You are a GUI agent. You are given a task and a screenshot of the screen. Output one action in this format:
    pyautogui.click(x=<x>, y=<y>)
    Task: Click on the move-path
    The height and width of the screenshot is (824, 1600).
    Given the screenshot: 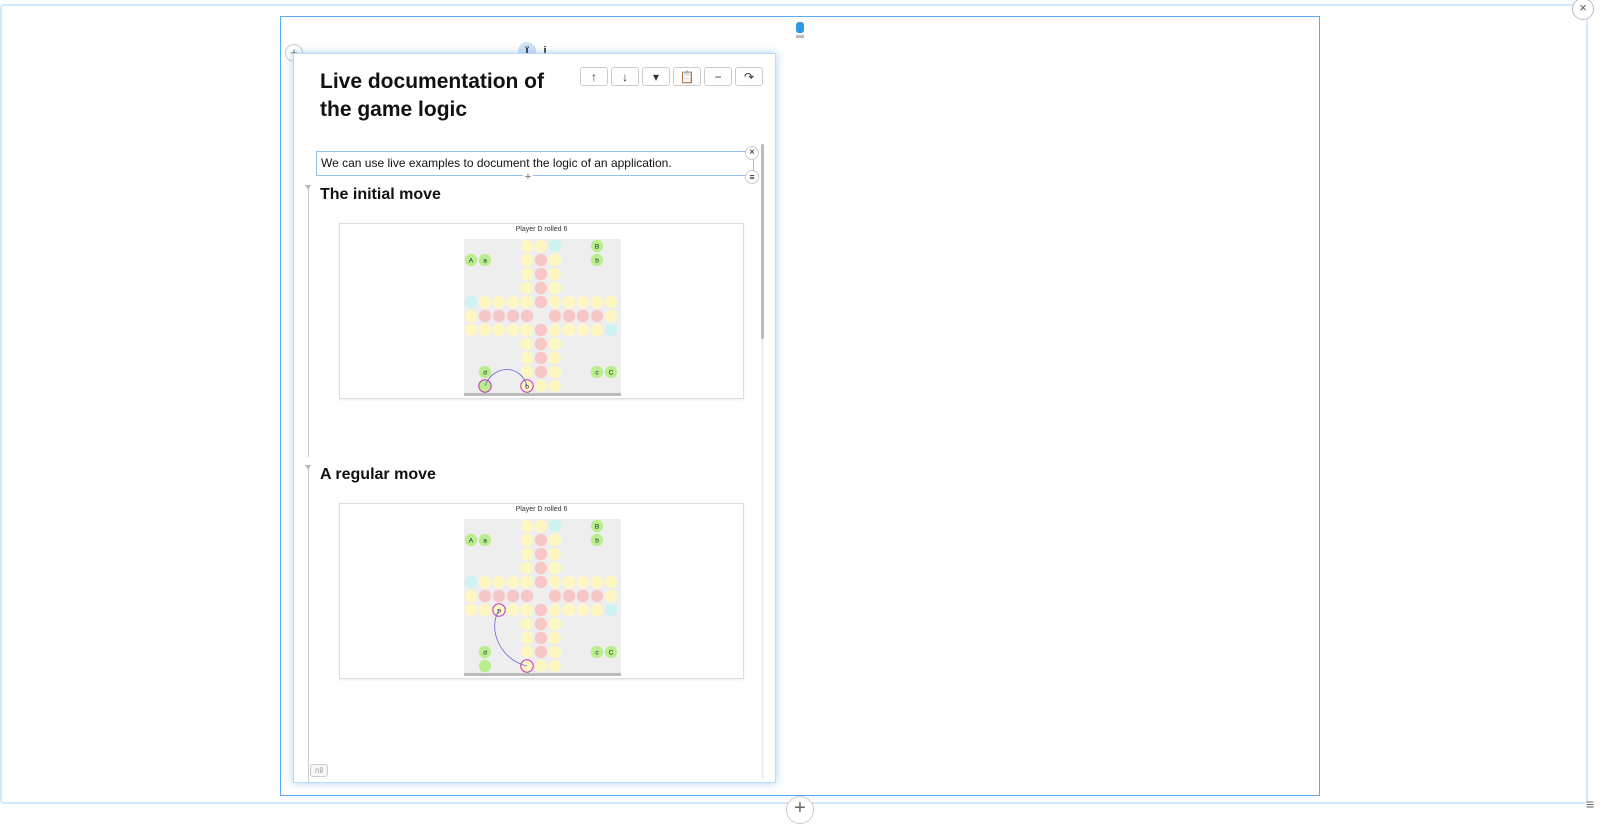 What is the action you would take?
    pyautogui.click(x=506, y=378)
    